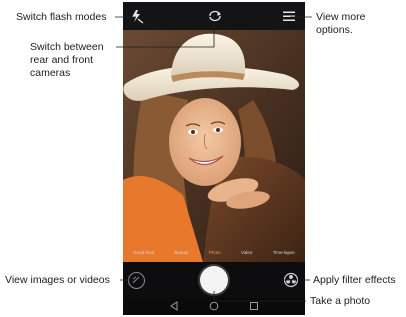  I want to click on callout-flash: Switch flash modes, so click(61, 17).